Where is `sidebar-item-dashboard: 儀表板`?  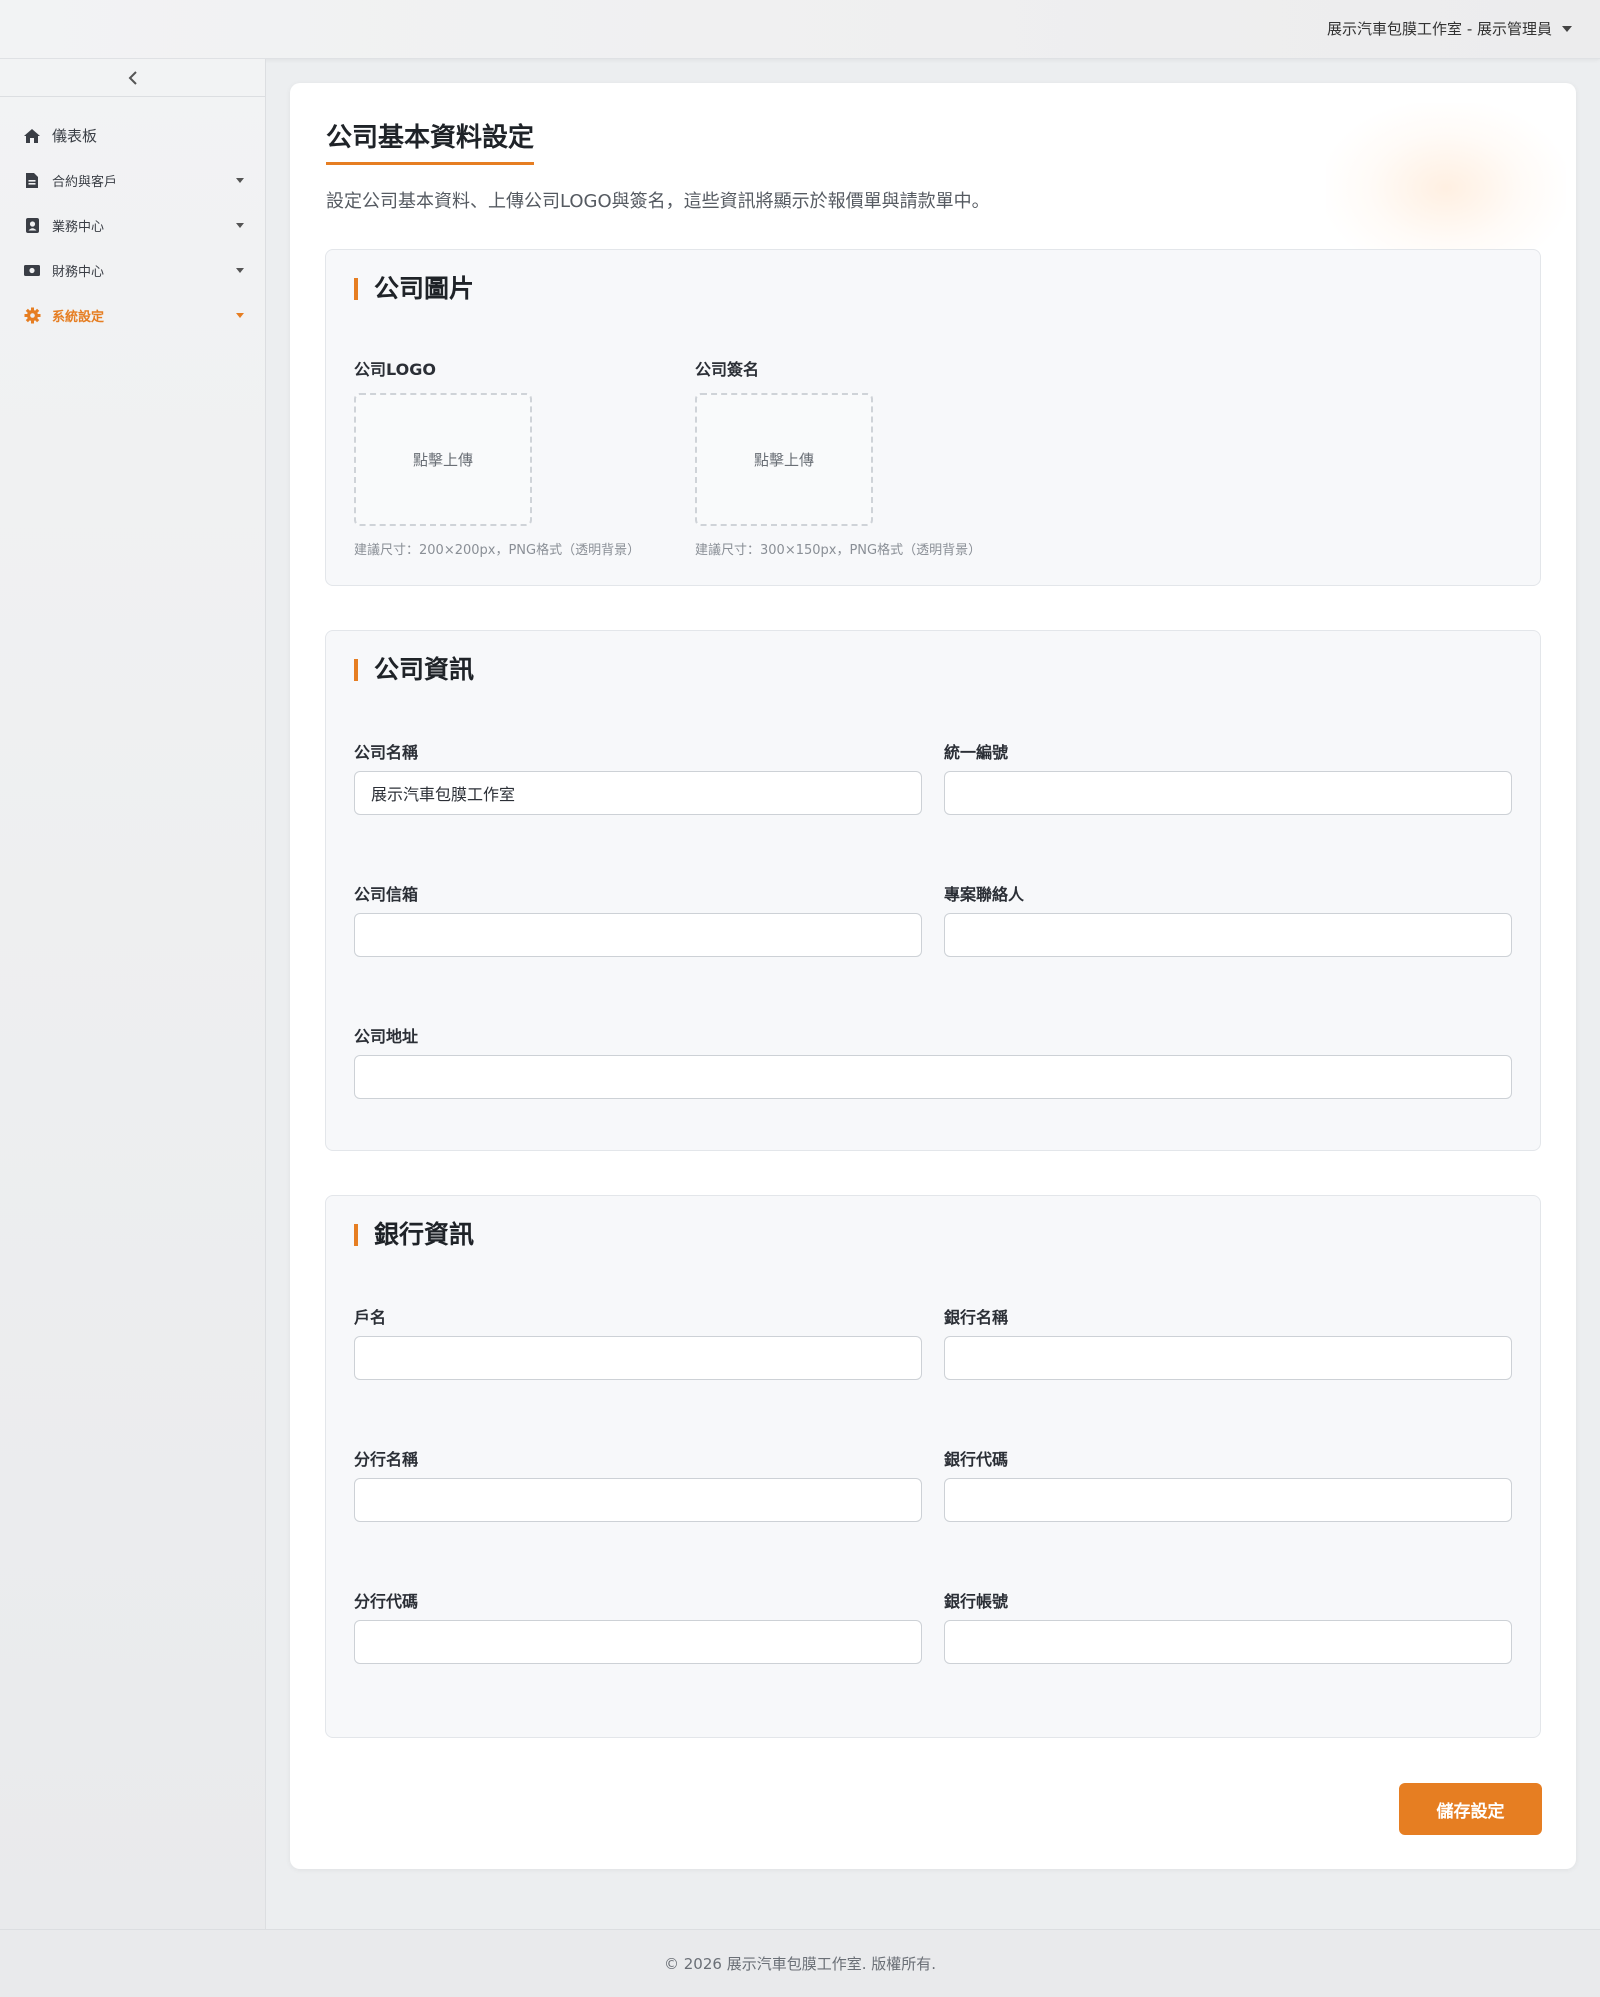
sidebar-item-dashboard: 儀表板 is located at coordinates (133, 135).